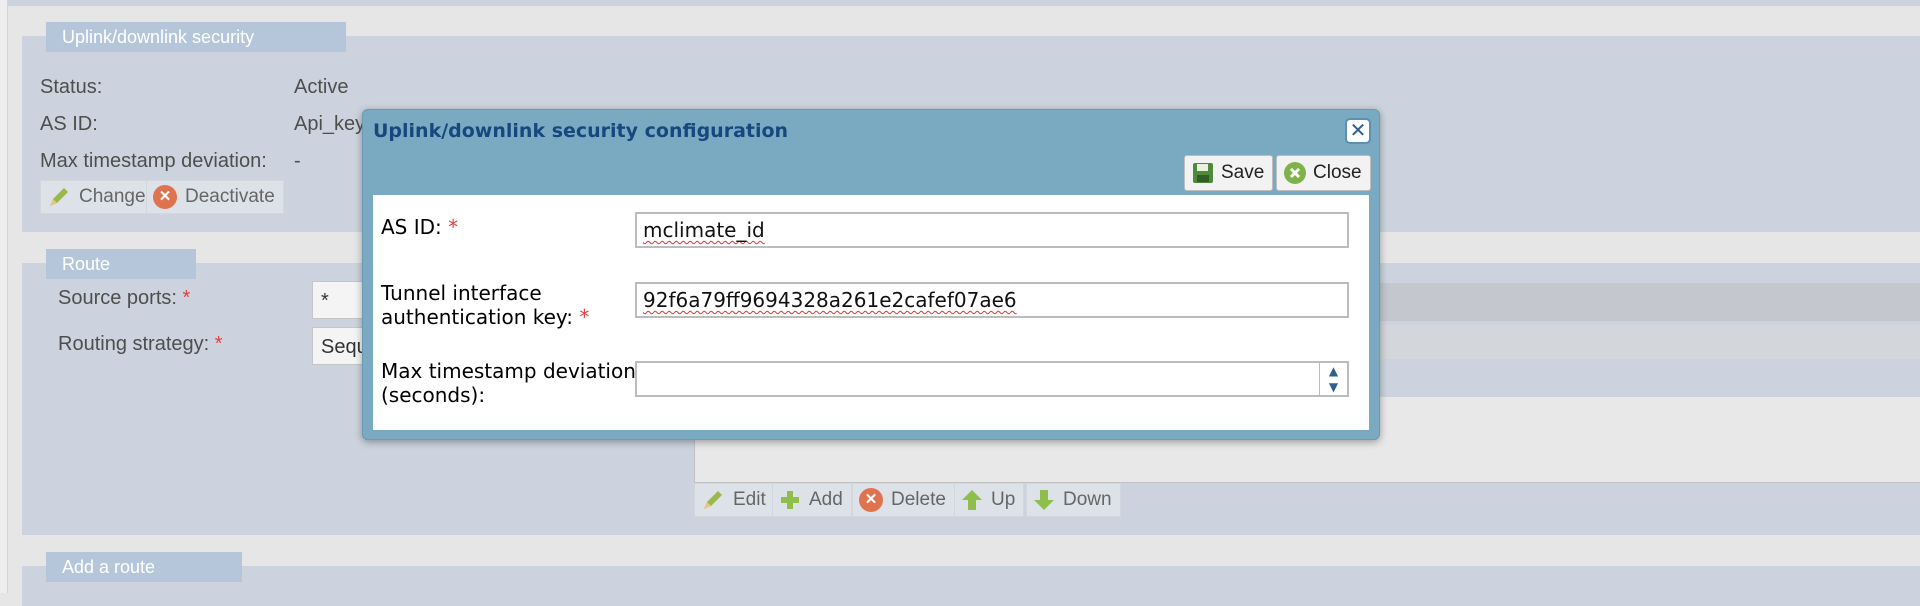 This screenshot has height=606, width=1920. I want to click on deactivate-icon: ✕, so click(165, 197).